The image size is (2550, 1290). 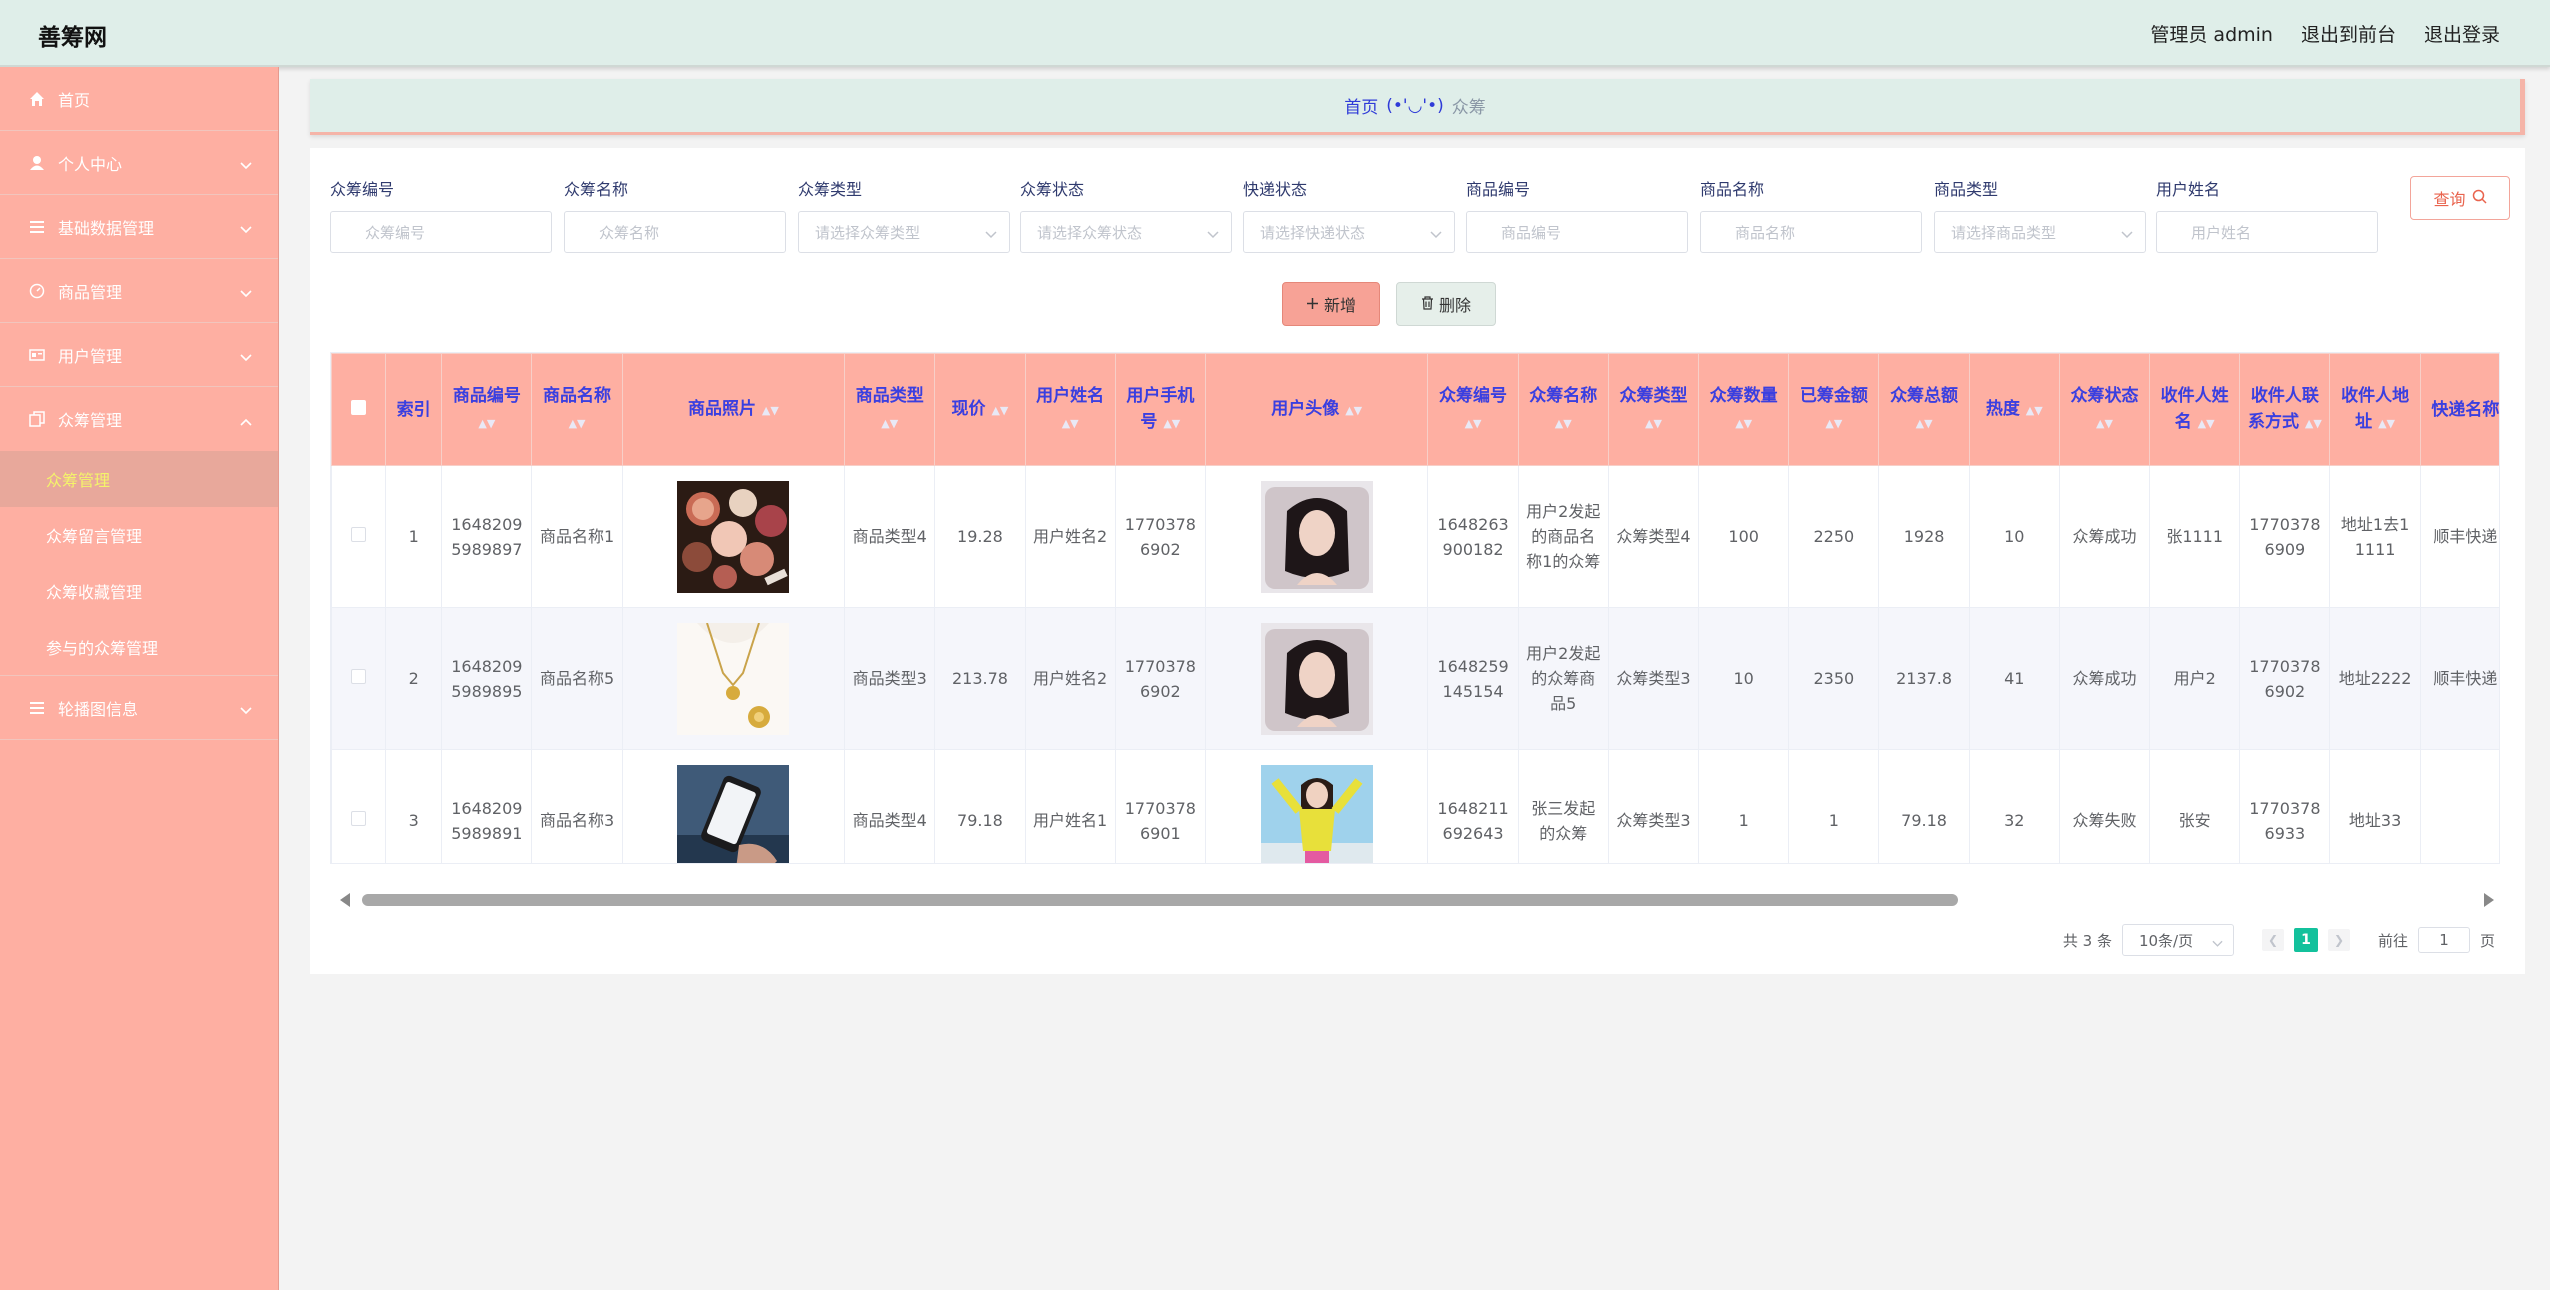 What do you see at coordinates (1160, 900) in the screenshot?
I see `scrollbar-thumb` at bounding box center [1160, 900].